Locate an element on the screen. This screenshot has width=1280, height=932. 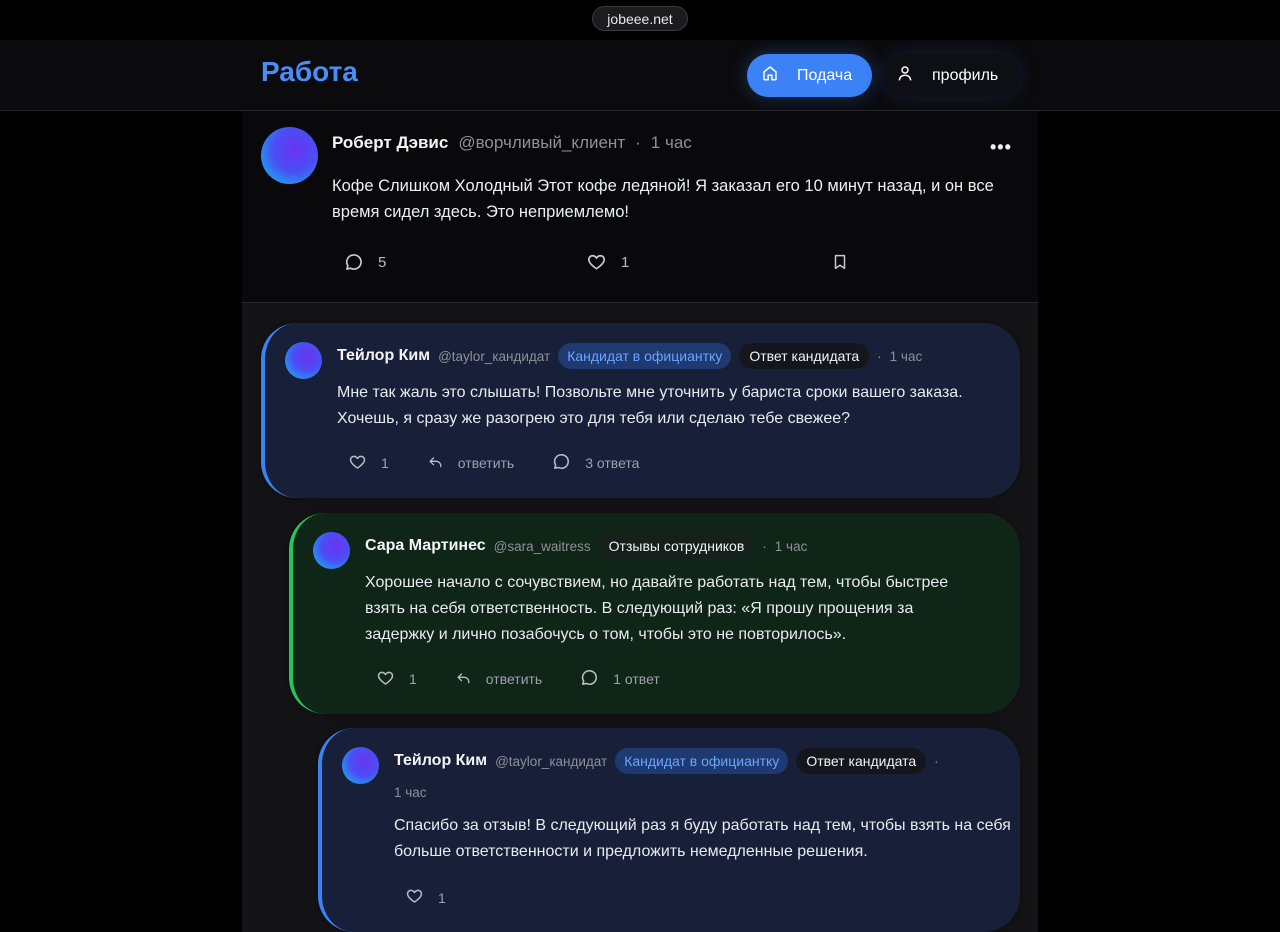
thread-button: 3 ответа is located at coordinates (595, 463).